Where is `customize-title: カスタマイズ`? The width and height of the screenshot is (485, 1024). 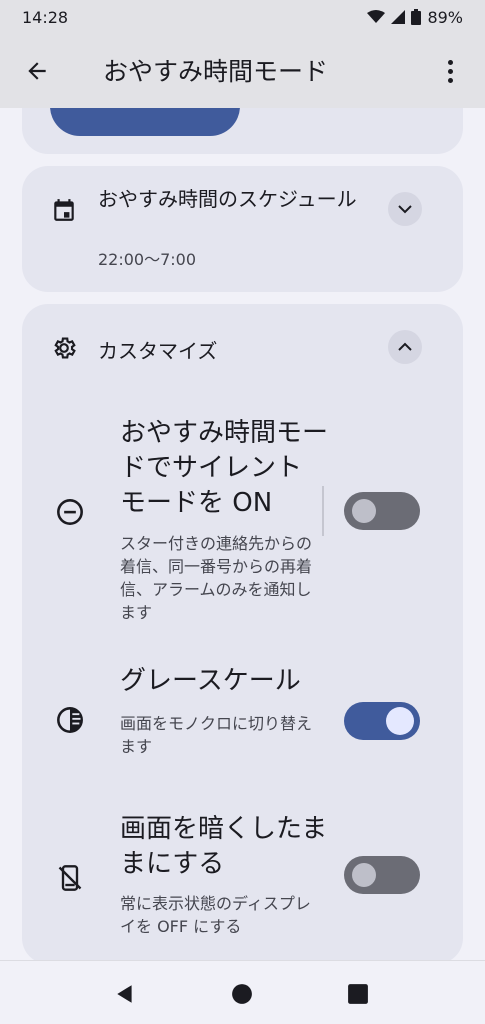 customize-title: カスタマイズ is located at coordinates (158, 351).